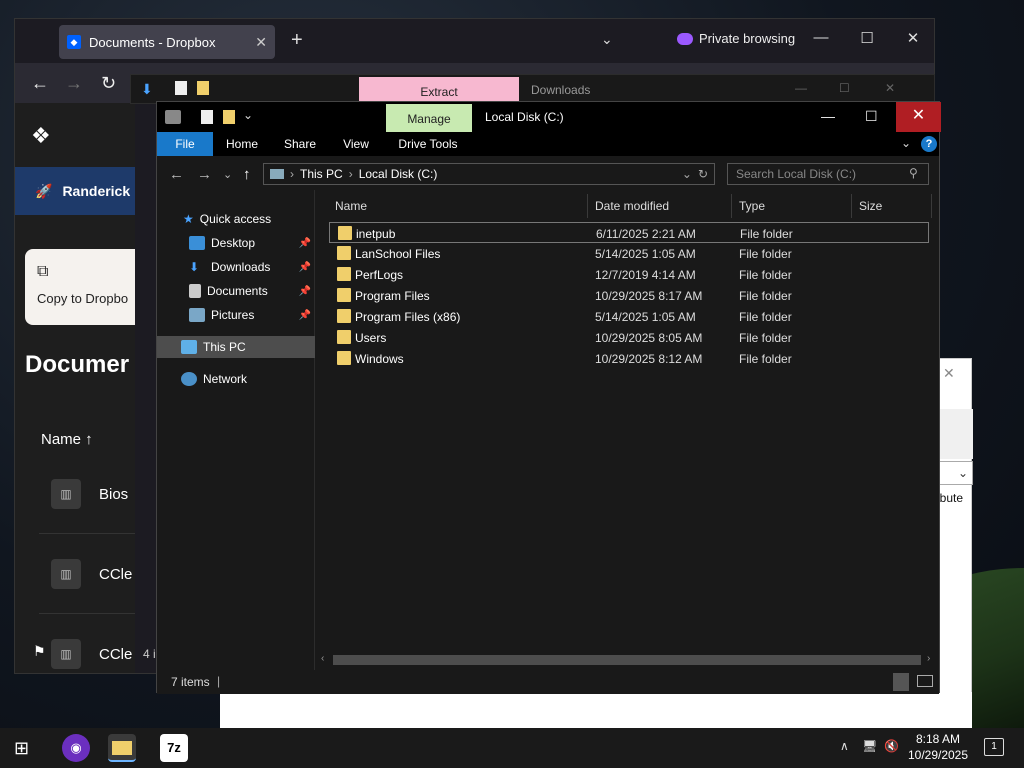  Describe the element at coordinates (629, 232) in the screenshot. I see `table-row: inetpub 6/11/2025 2:21 AM File folder` at that location.